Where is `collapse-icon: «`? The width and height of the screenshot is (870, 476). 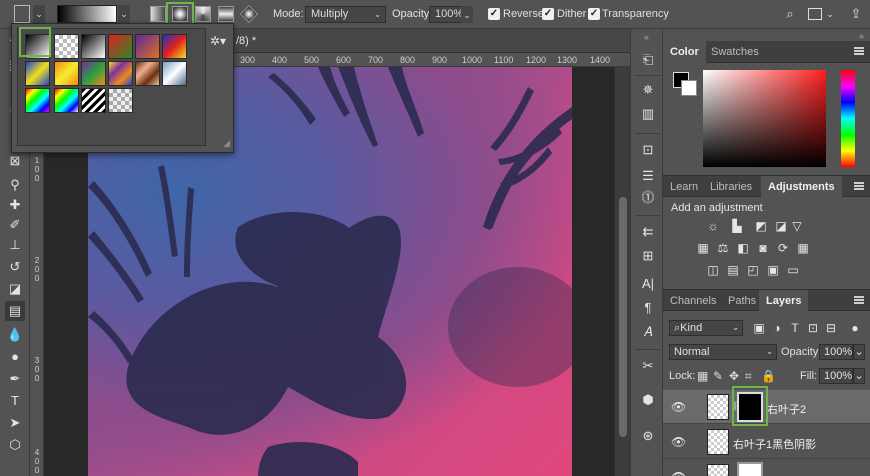 collapse-icon: « is located at coordinates (646, 37).